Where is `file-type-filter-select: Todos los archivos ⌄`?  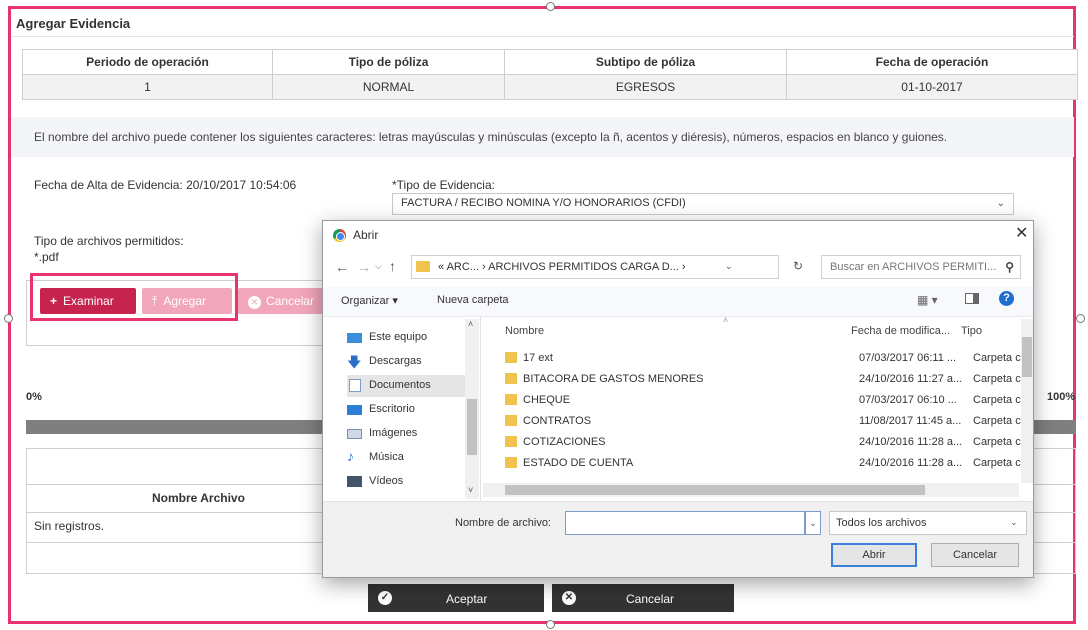 file-type-filter-select: Todos los archivos ⌄ is located at coordinates (928, 523).